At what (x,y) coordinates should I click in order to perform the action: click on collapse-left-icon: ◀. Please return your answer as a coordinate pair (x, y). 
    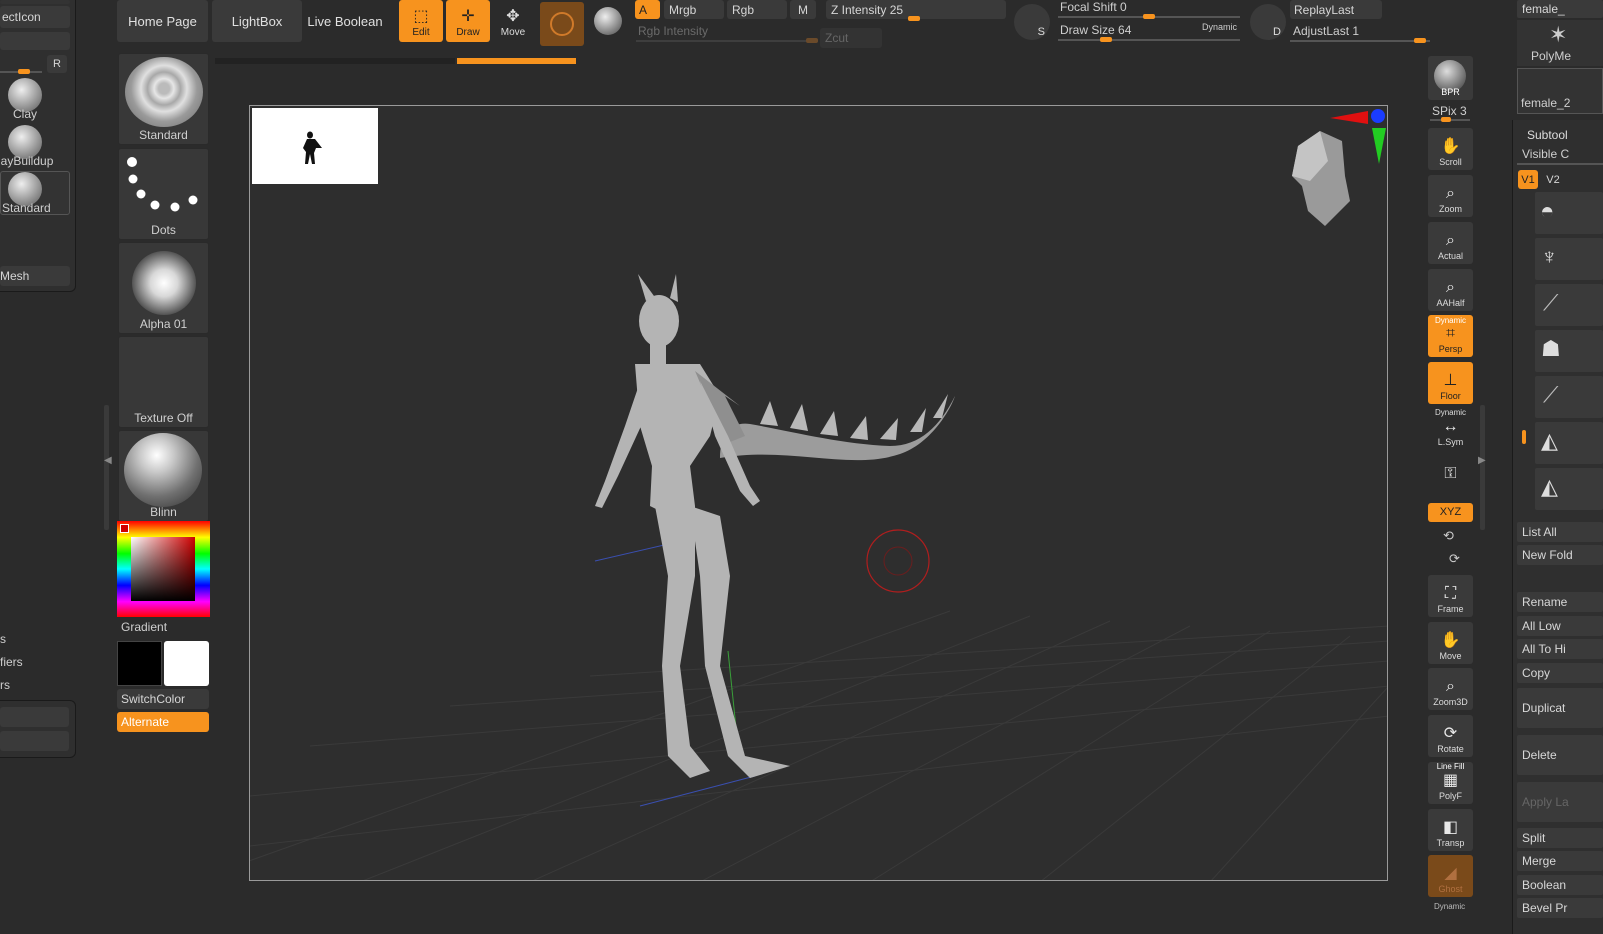
    Looking at the image, I should click on (108, 460).